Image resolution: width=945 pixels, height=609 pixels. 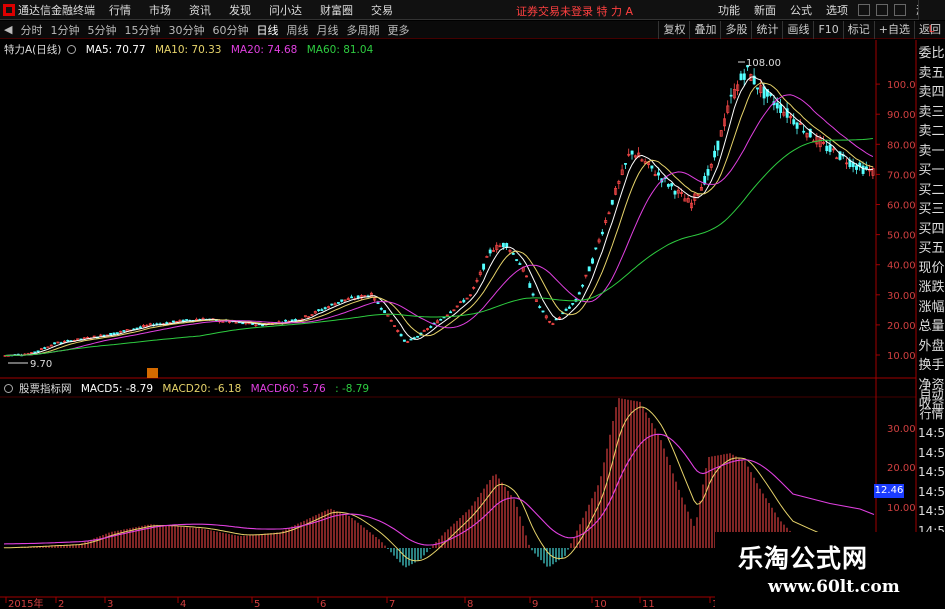 What do you see at coordinates (901, 508) in the screenshot?
I see `macd-tick-label: 10.00` at bounding box center [901, 508].